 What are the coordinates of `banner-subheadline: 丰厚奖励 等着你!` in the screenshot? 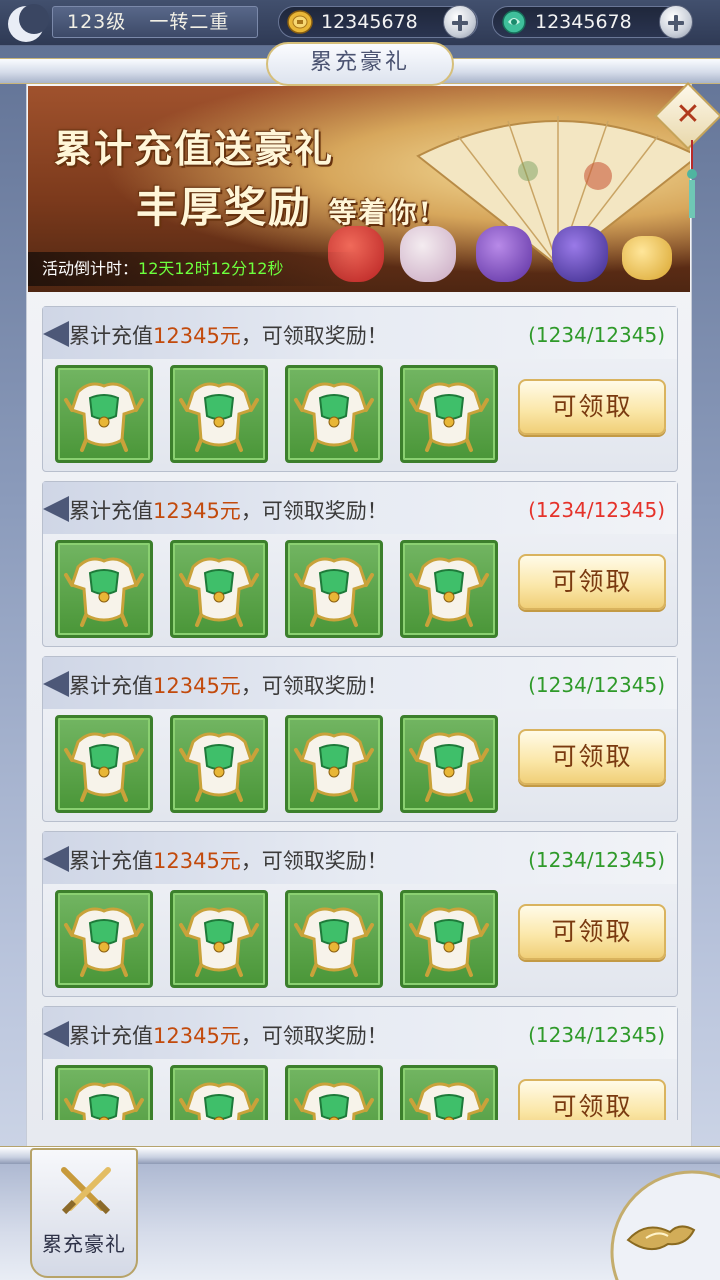 It's located at (284, 204).